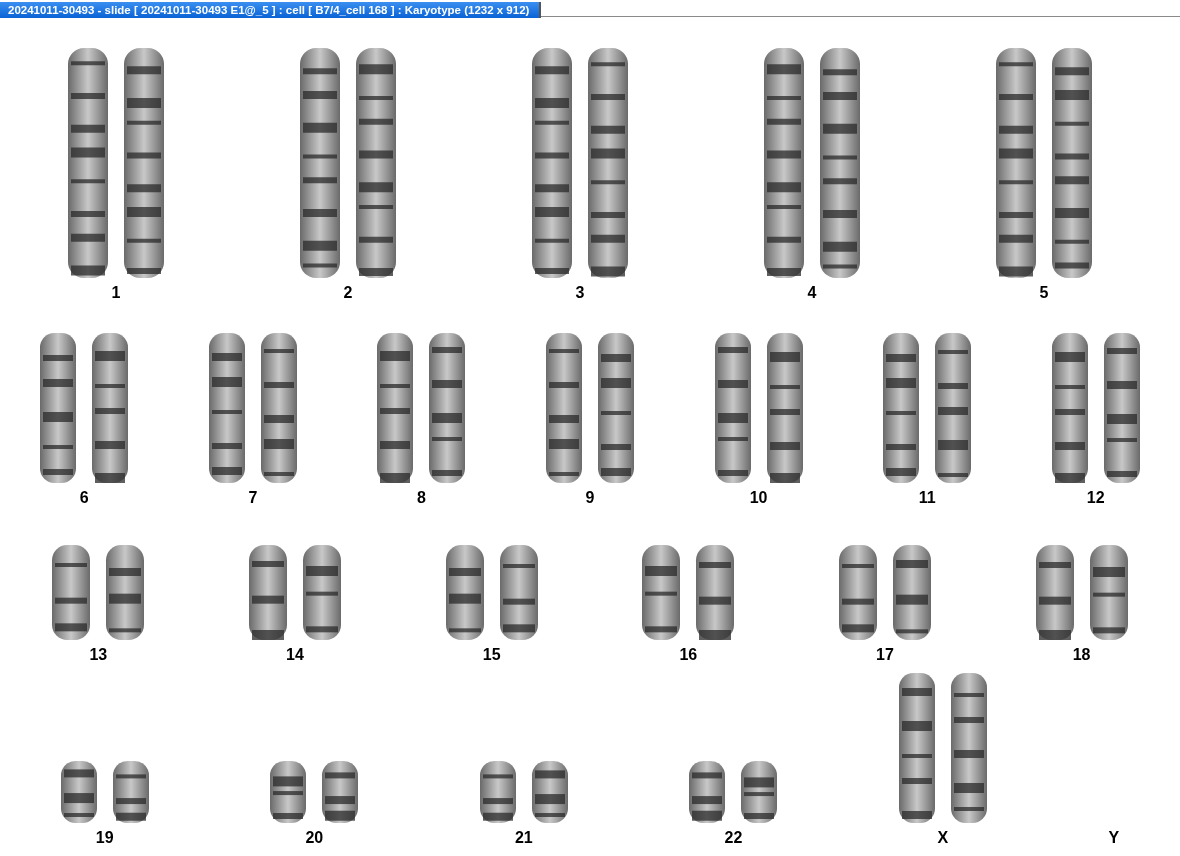  What do you see at coordinates (348, 293) in the screenshot?
I see `chromosome-number: 2` at bounding box center [348, 293].